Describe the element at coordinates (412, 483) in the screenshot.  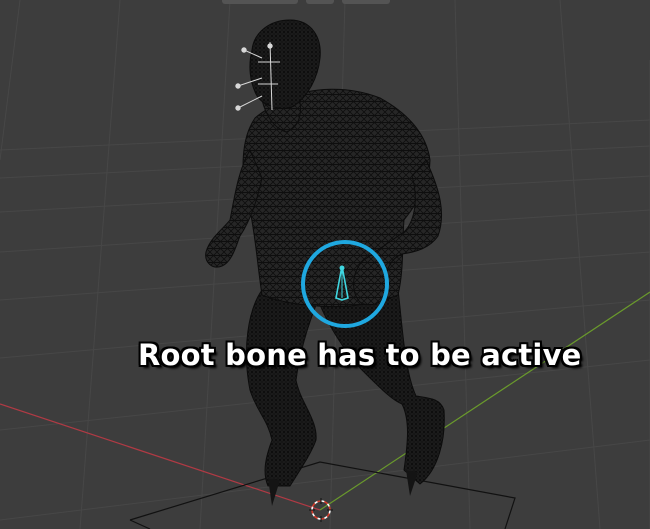
I see `right-foot` at that location.